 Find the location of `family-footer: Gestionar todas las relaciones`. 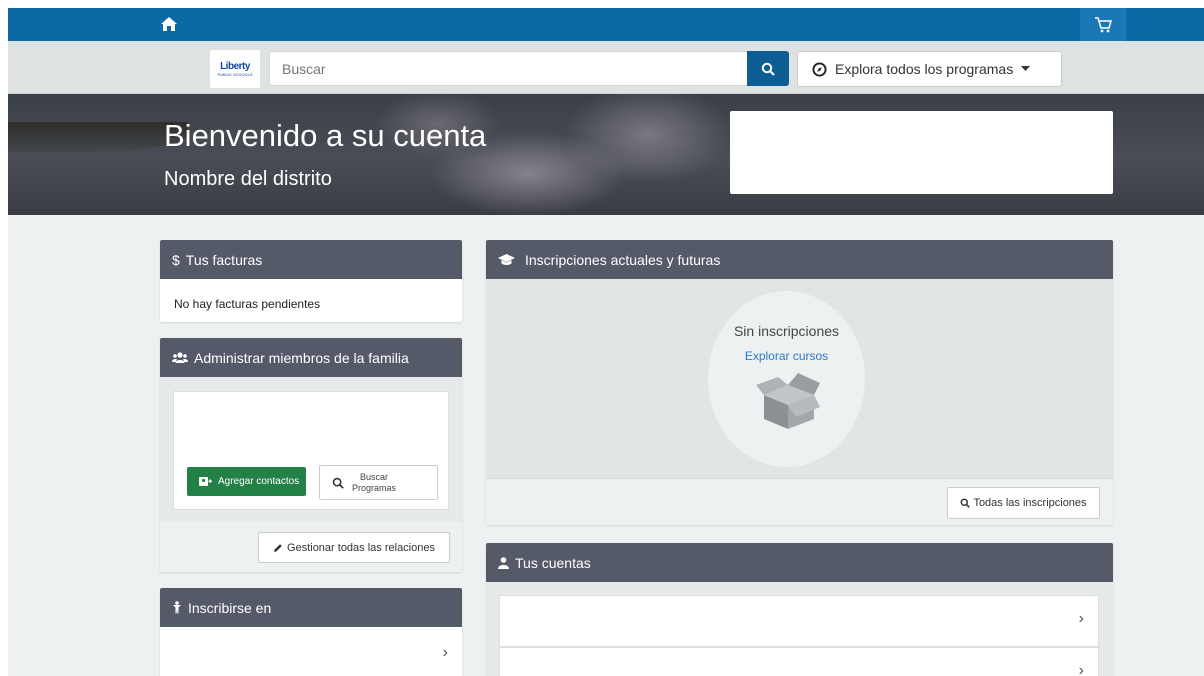

family-footer: Gestionar todas las relaciones is located at coordinates (311, 547).